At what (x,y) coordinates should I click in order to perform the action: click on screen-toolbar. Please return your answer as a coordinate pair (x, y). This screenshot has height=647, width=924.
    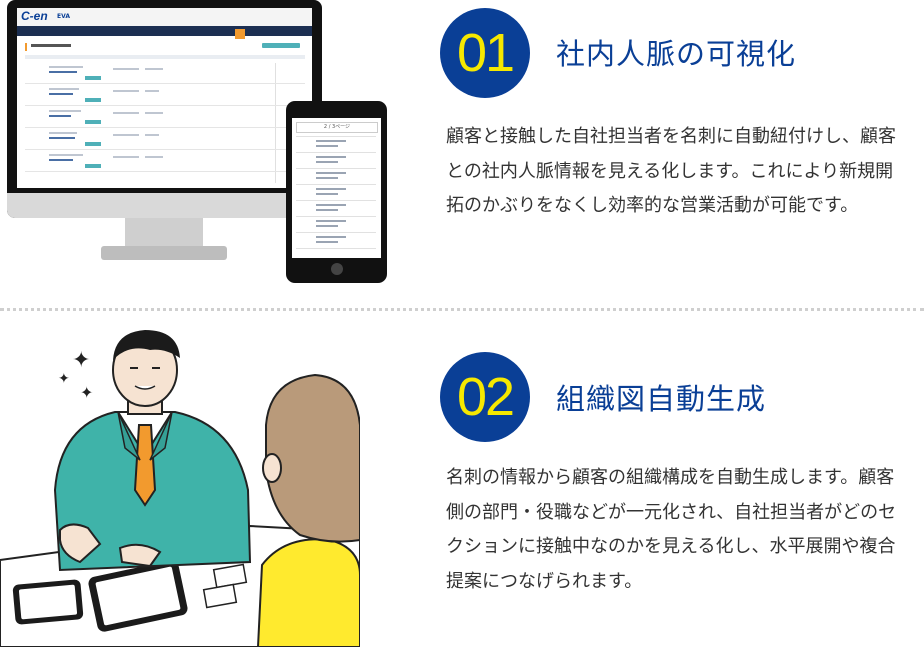
    Looking at the image, I should click on (164, 31).